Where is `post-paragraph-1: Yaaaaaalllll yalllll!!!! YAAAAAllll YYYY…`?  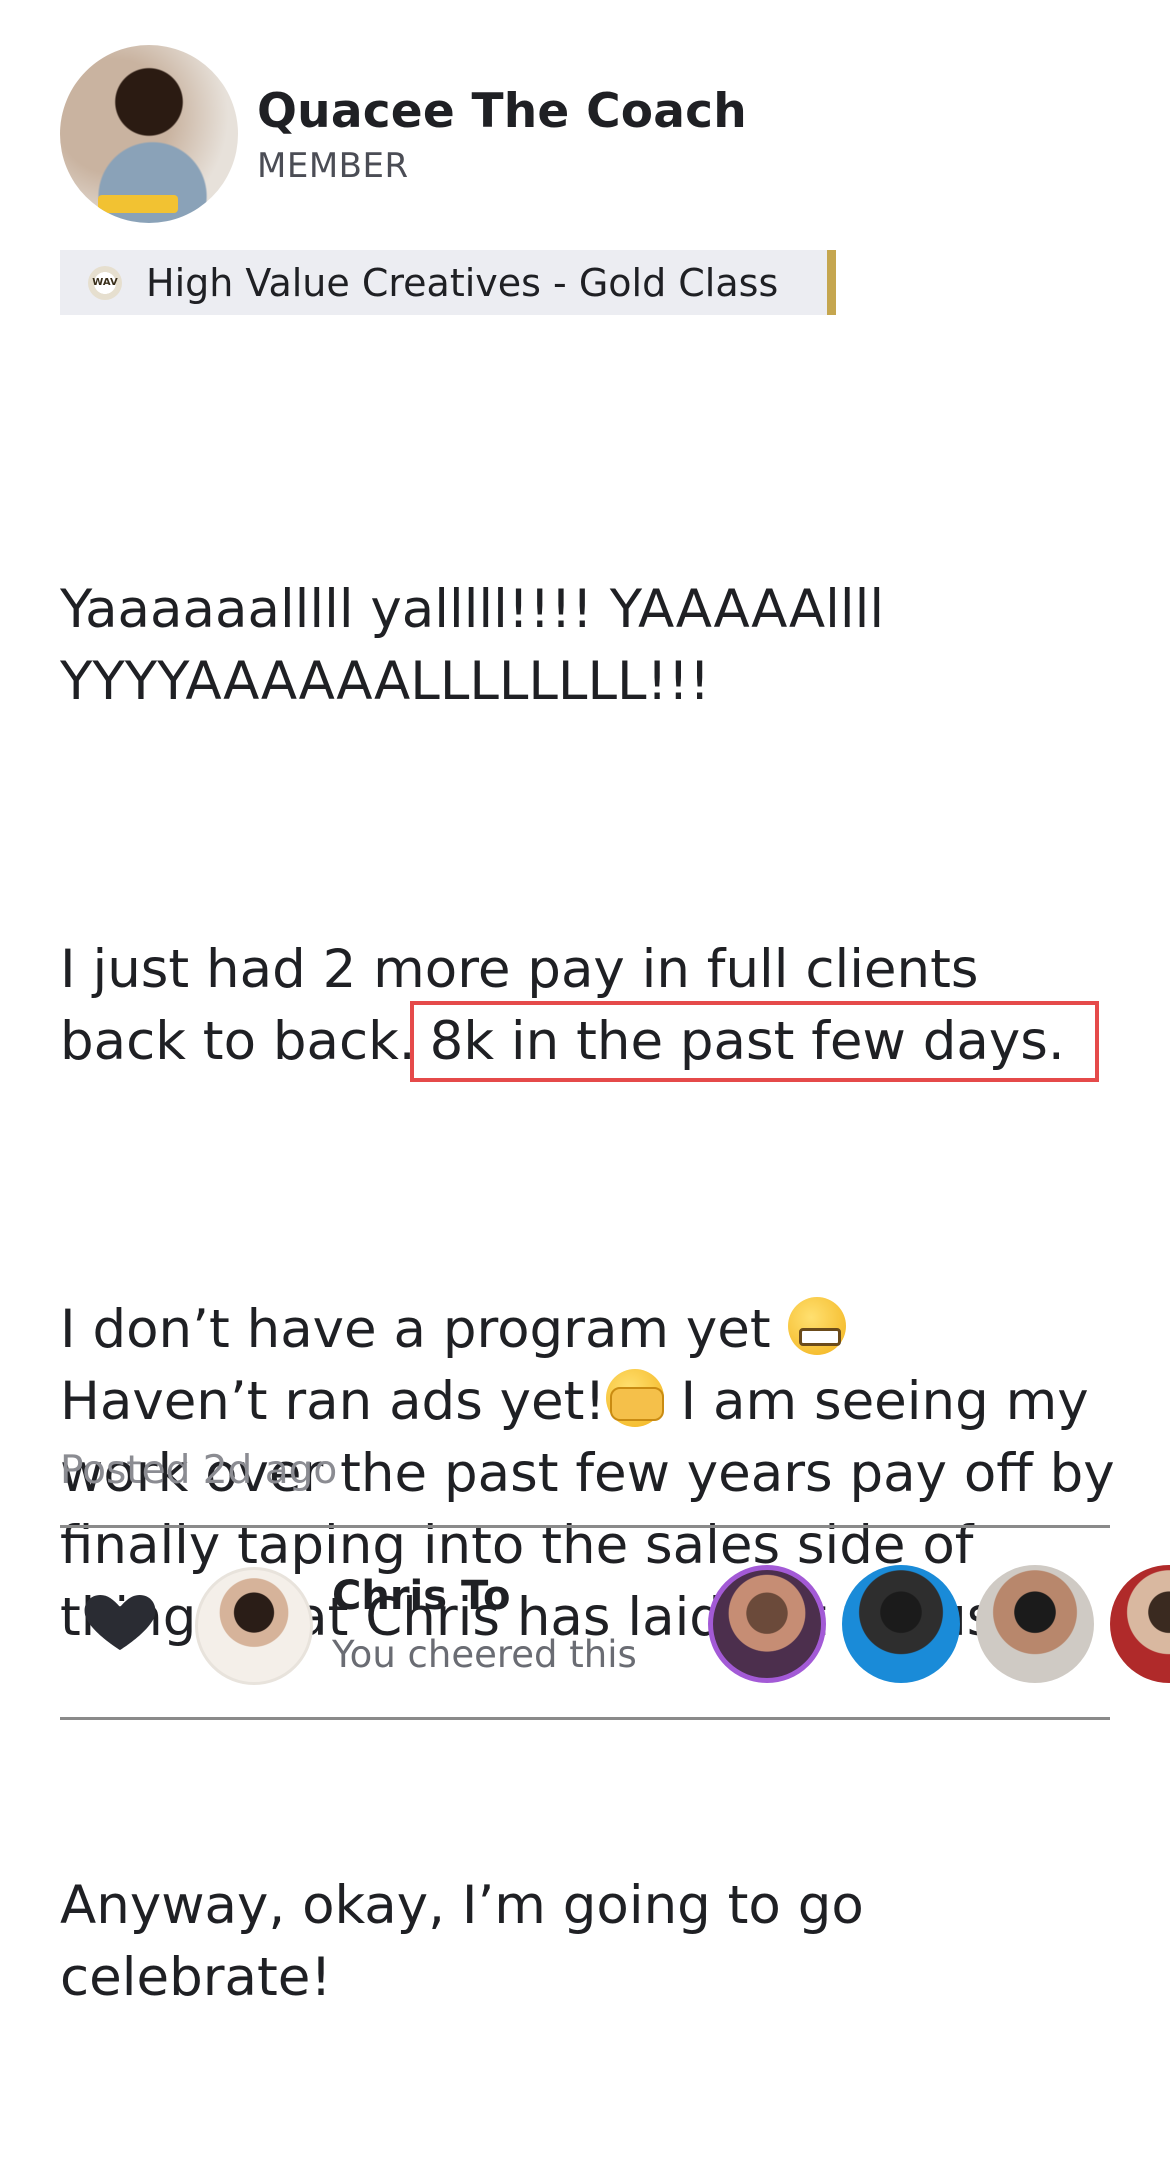 post-paragraph-1: Yaaaaaalllll yalllll!!!! YAAAAAllll YYYY… is located at coordinates (590, 646).